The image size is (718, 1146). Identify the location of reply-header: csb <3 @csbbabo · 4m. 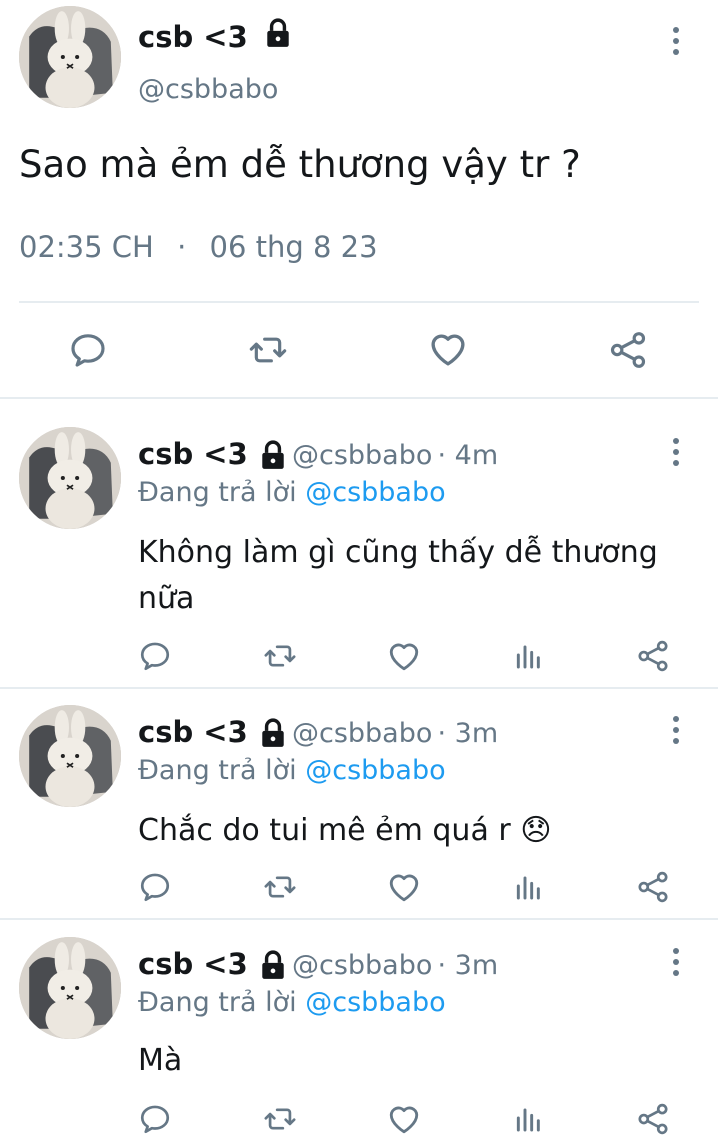
(318, 457).